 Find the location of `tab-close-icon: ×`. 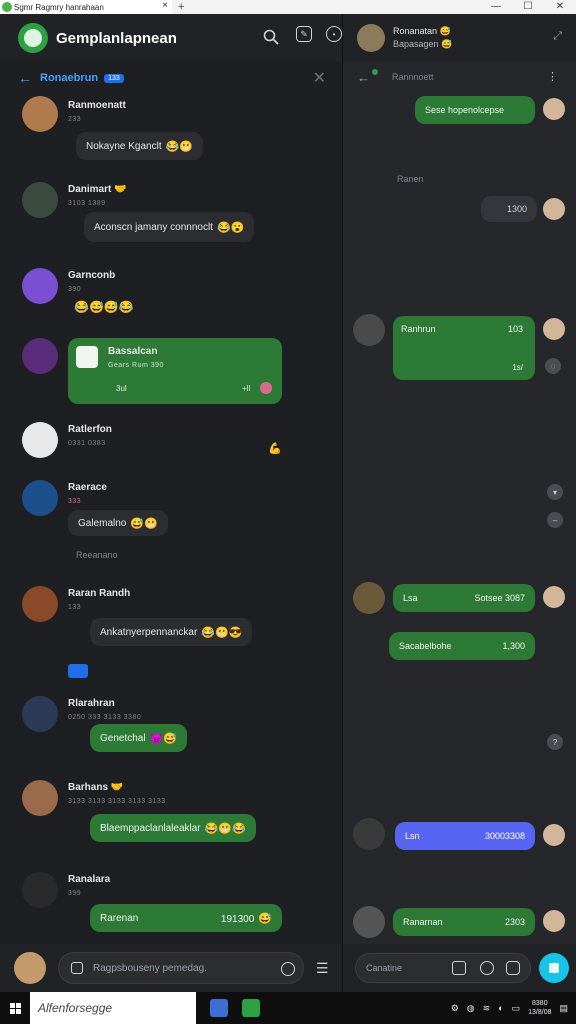

tab-close-icon: × is located at coordinates (165, 5).